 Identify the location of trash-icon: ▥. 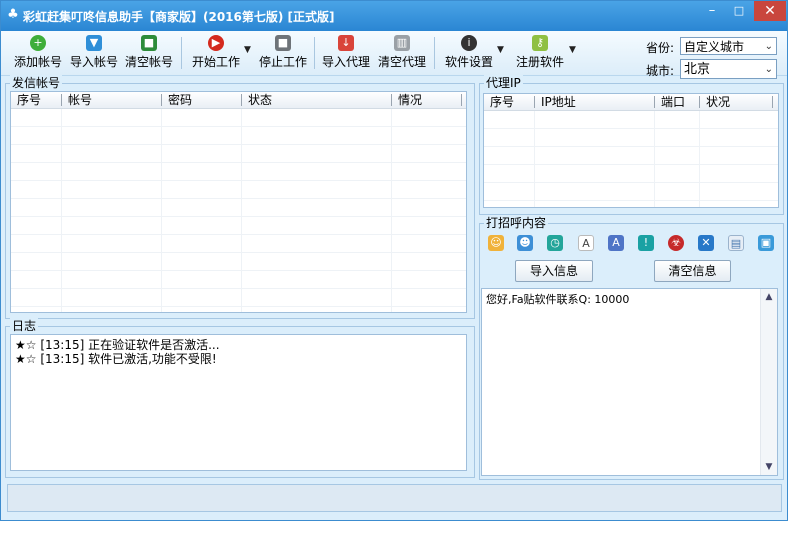
(402, 43).